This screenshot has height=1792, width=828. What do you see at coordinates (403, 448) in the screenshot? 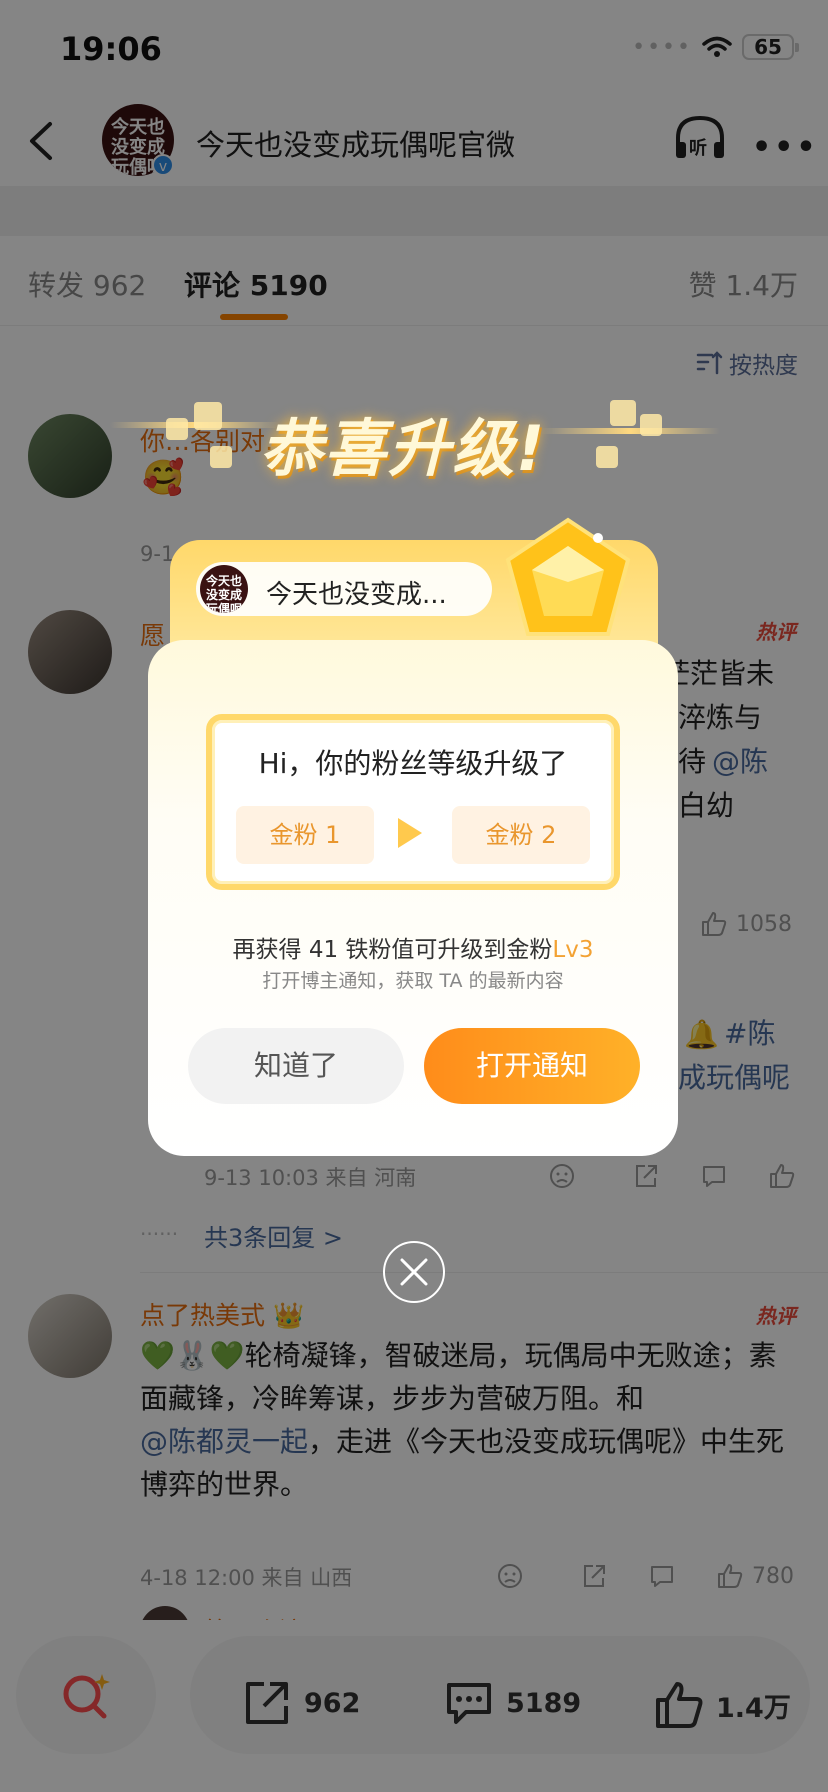
I see `congrats-title: 恭喜升级!` at bounding box center [403, 448].